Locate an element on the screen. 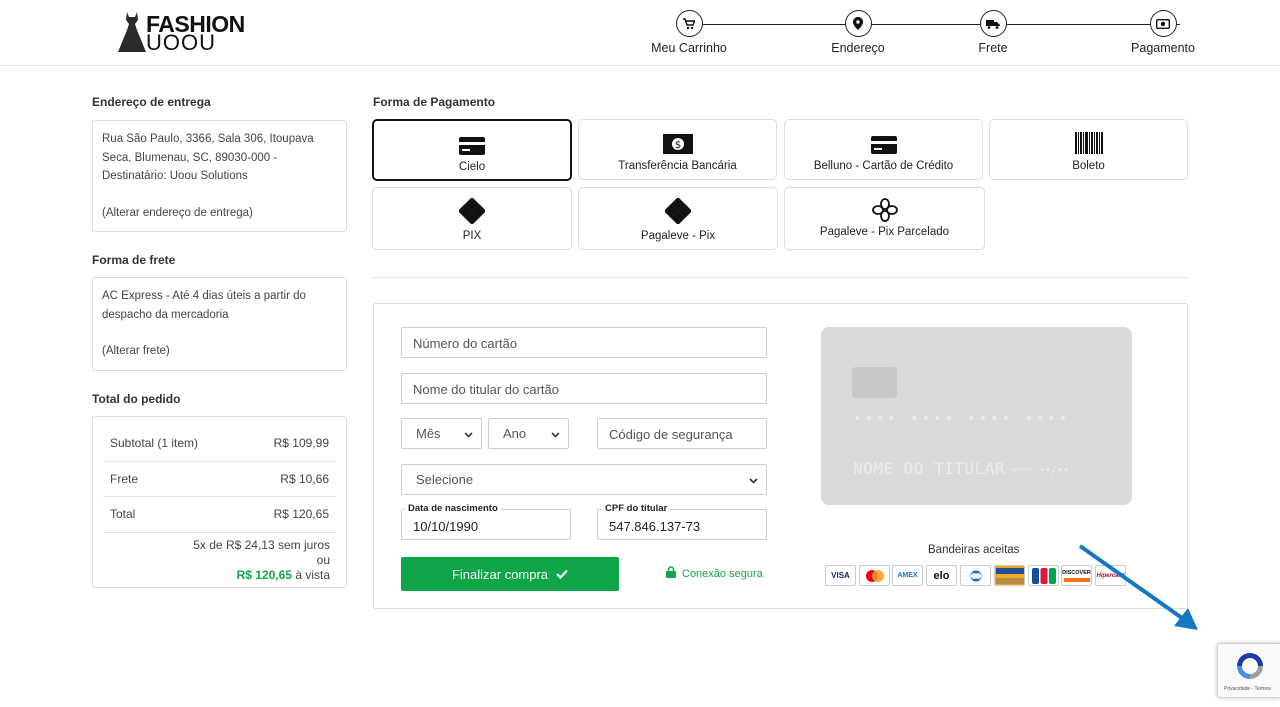  change-shipping-link: (Alterar frete) is located at coordinates (219, 351).